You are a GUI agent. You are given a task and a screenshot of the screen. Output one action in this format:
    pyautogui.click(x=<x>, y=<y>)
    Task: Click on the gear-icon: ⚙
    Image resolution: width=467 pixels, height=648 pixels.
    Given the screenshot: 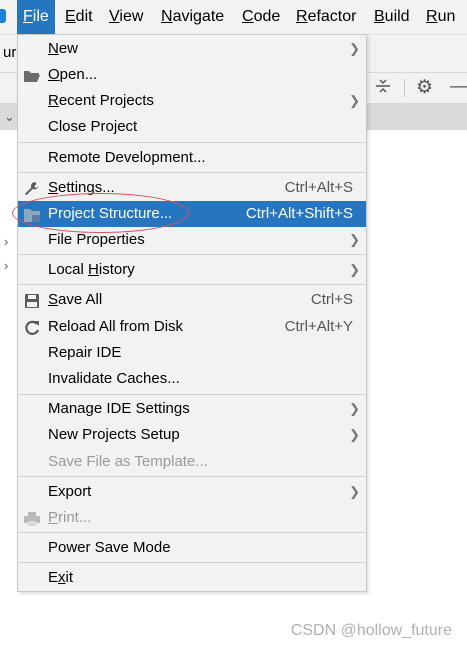 What is the action you would take?
    pyautogui.click(x=424, y=87)
    